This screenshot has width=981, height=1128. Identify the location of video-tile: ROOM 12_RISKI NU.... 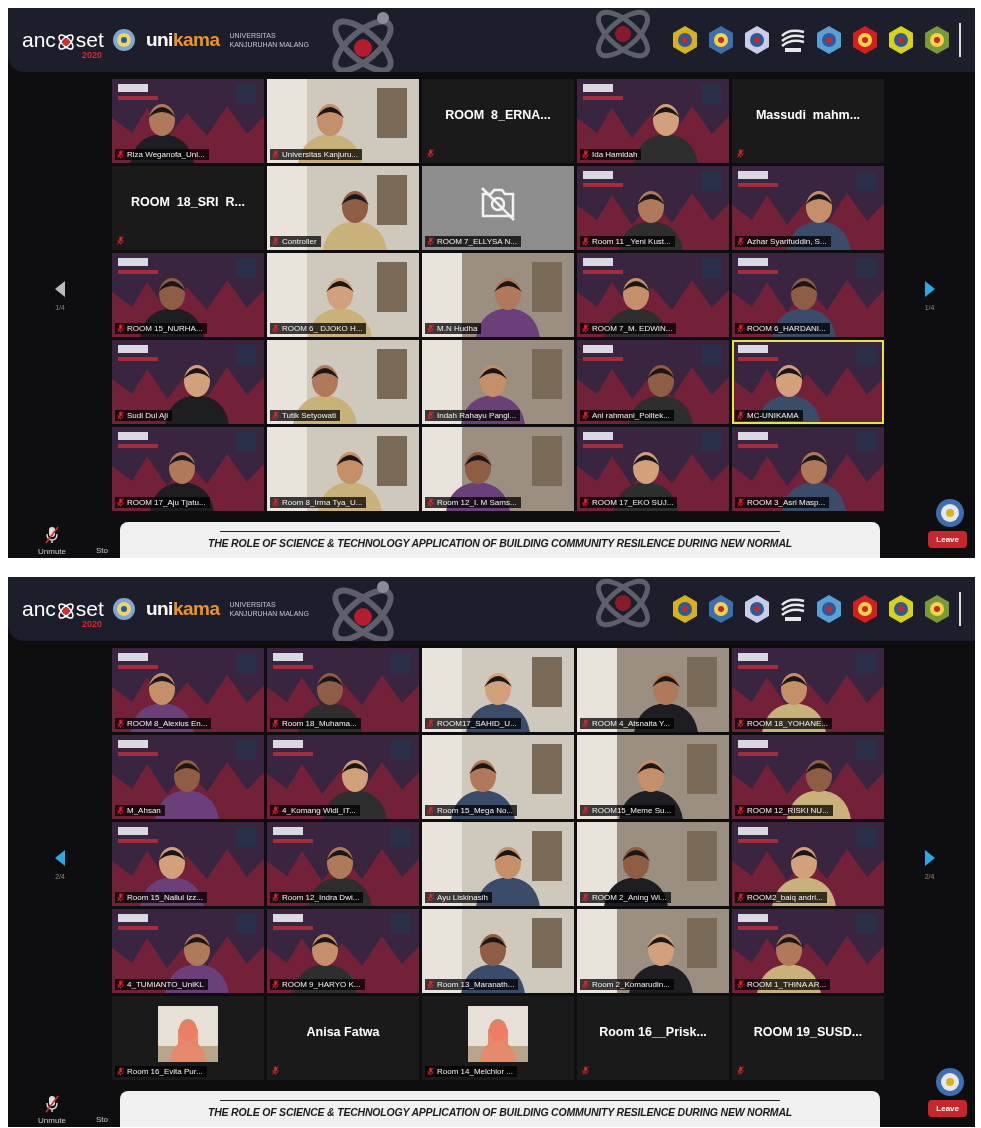
(808, 777).